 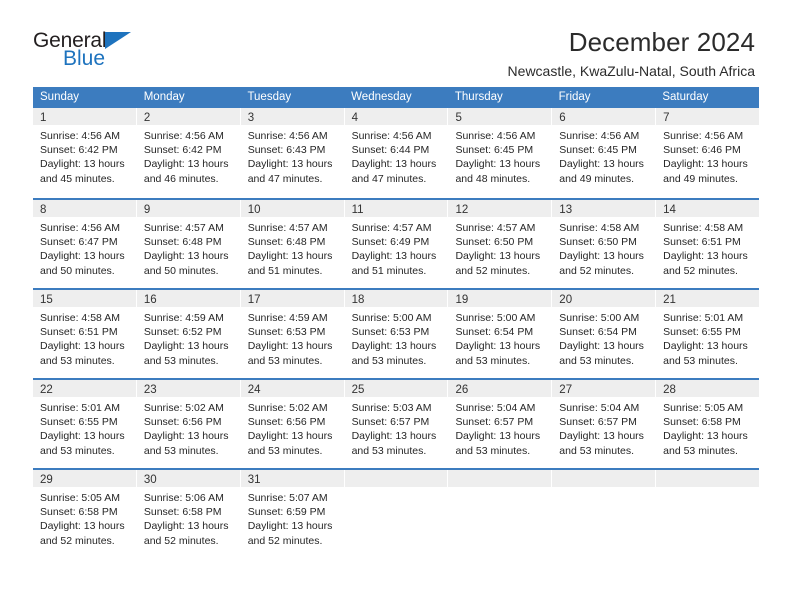 What do you see at coordinates (458, 118) in the screenshot?
I see `day-number: 5` at bounding box center [458, 118].